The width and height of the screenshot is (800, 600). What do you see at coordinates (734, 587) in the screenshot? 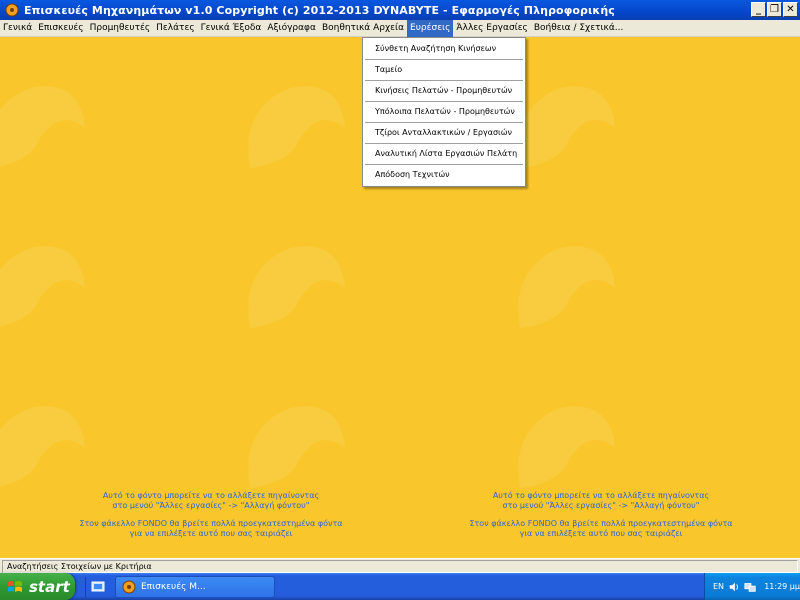
I see `volume-icon` at bounding box center [734, 587].